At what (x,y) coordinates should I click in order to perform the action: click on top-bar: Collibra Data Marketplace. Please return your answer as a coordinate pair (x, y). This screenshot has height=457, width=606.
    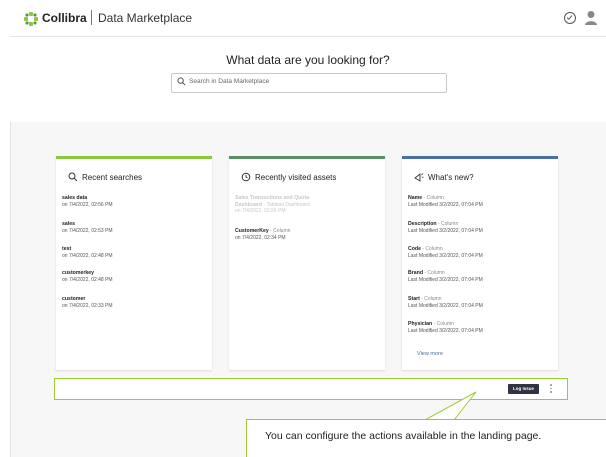
    Looking at the image, I should click on (308, 18).